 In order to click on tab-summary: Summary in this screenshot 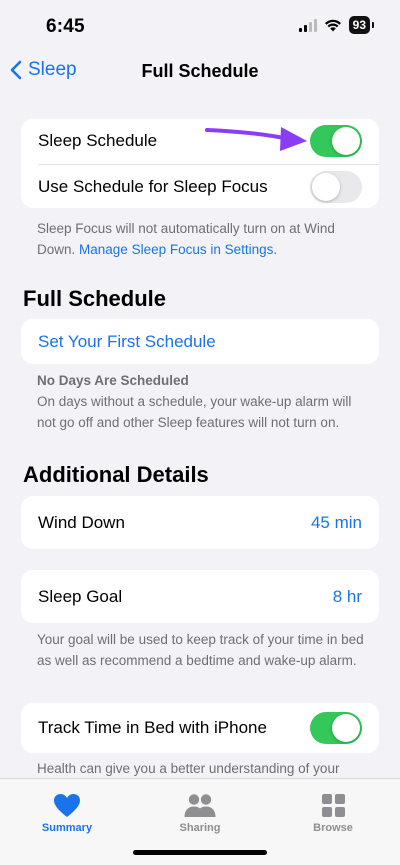, I will do `click(67, 813)`.